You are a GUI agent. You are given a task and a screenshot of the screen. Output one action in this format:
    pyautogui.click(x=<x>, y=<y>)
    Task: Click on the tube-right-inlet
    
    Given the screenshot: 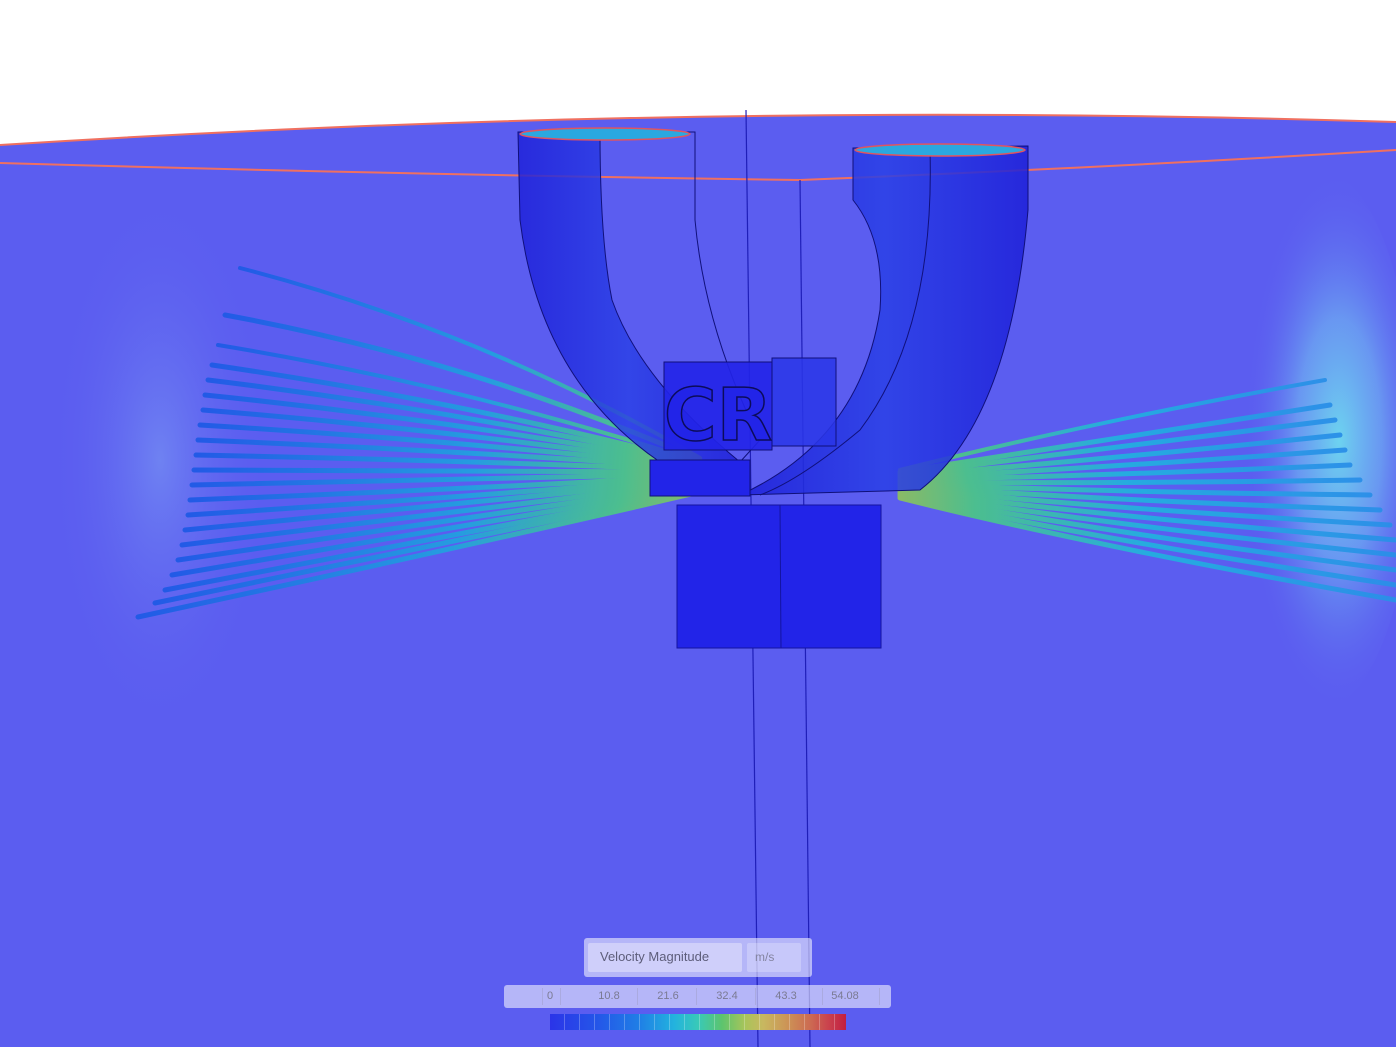 What is the action you would take?
    pyautogui.click(x=940, y=150)
    